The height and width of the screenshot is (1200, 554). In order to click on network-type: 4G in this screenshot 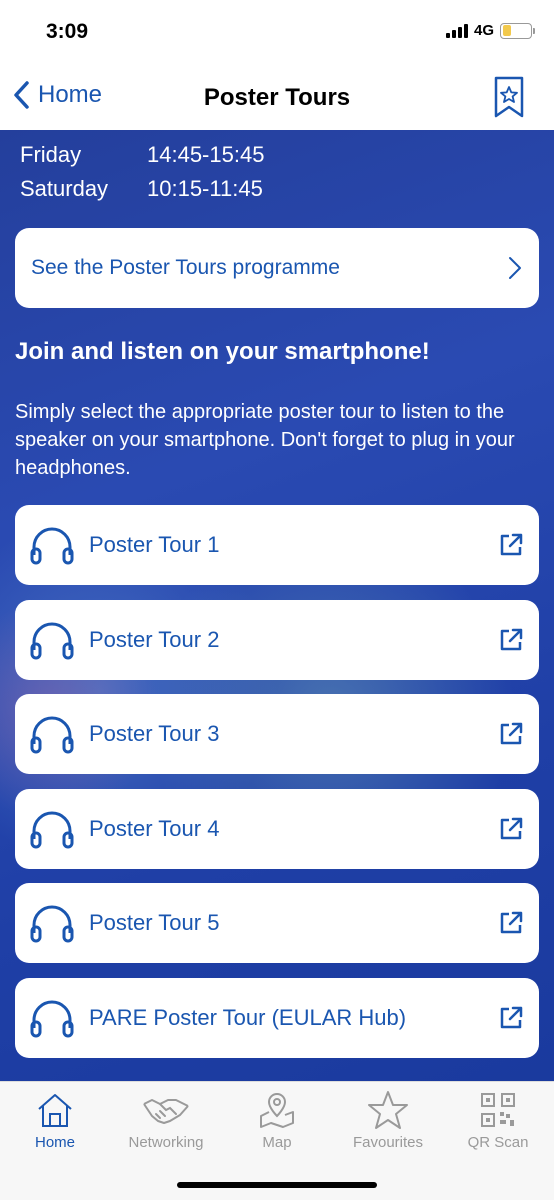, I will do `click(483, 30)`.